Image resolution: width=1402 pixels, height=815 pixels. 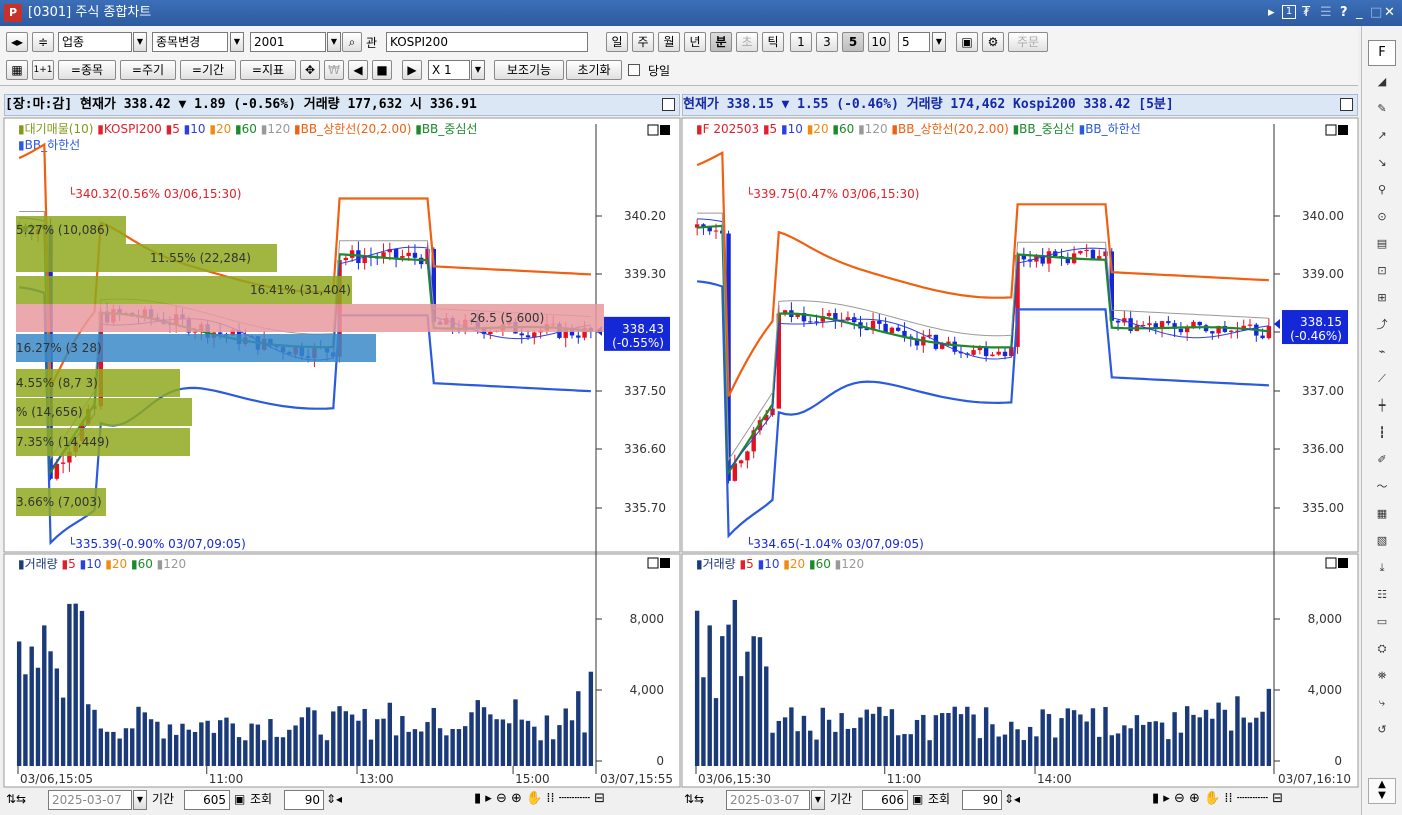 I want to click on code-dropdown-icon: ▼, so click(x=334, y=42).